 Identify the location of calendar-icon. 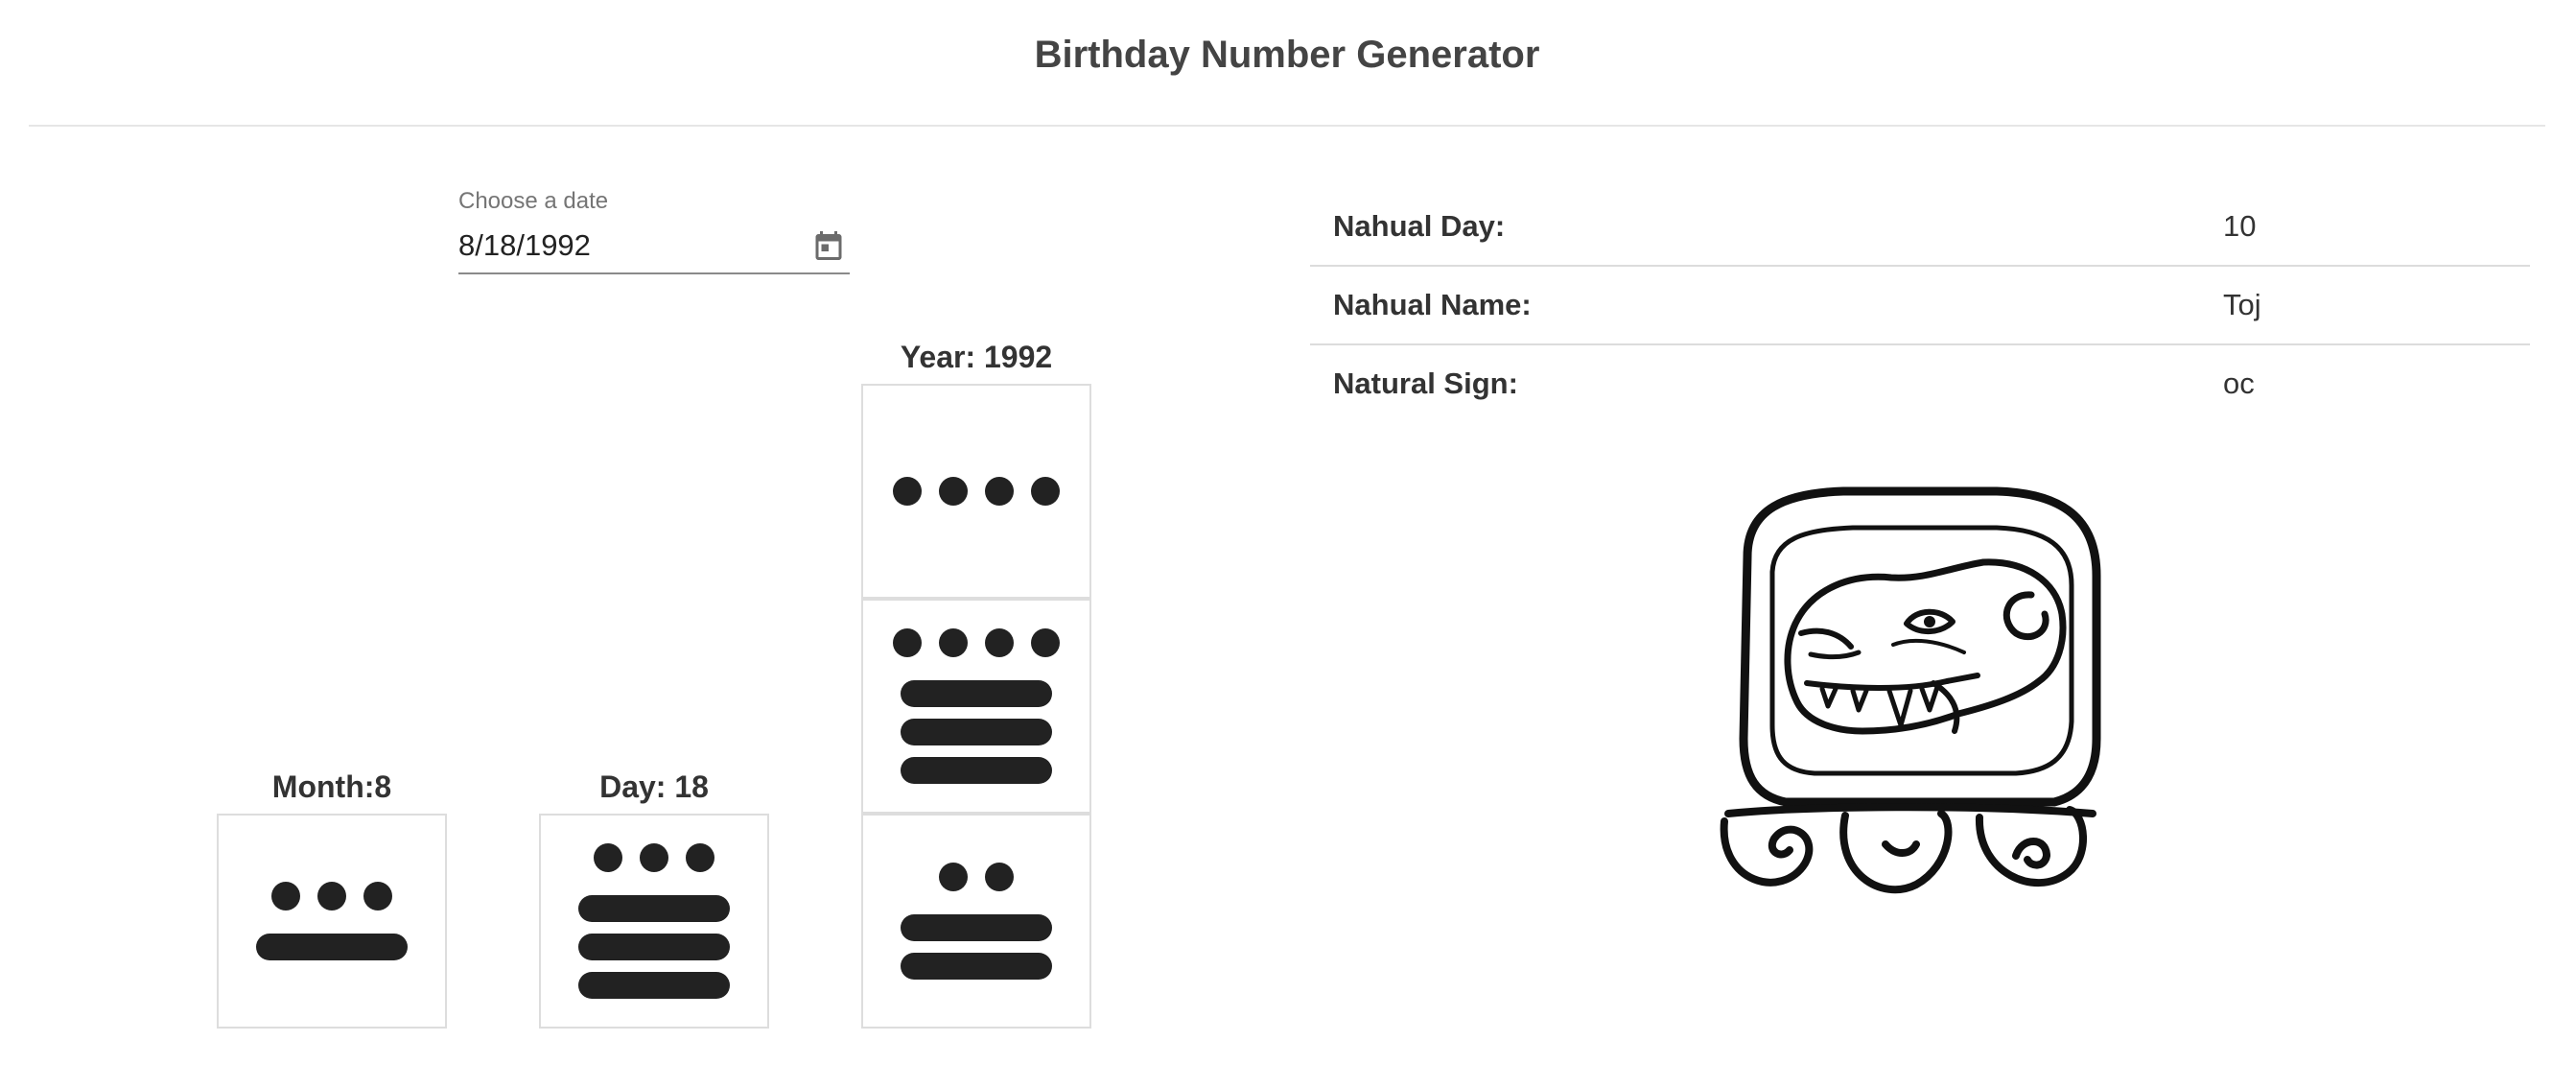
(828, 245).